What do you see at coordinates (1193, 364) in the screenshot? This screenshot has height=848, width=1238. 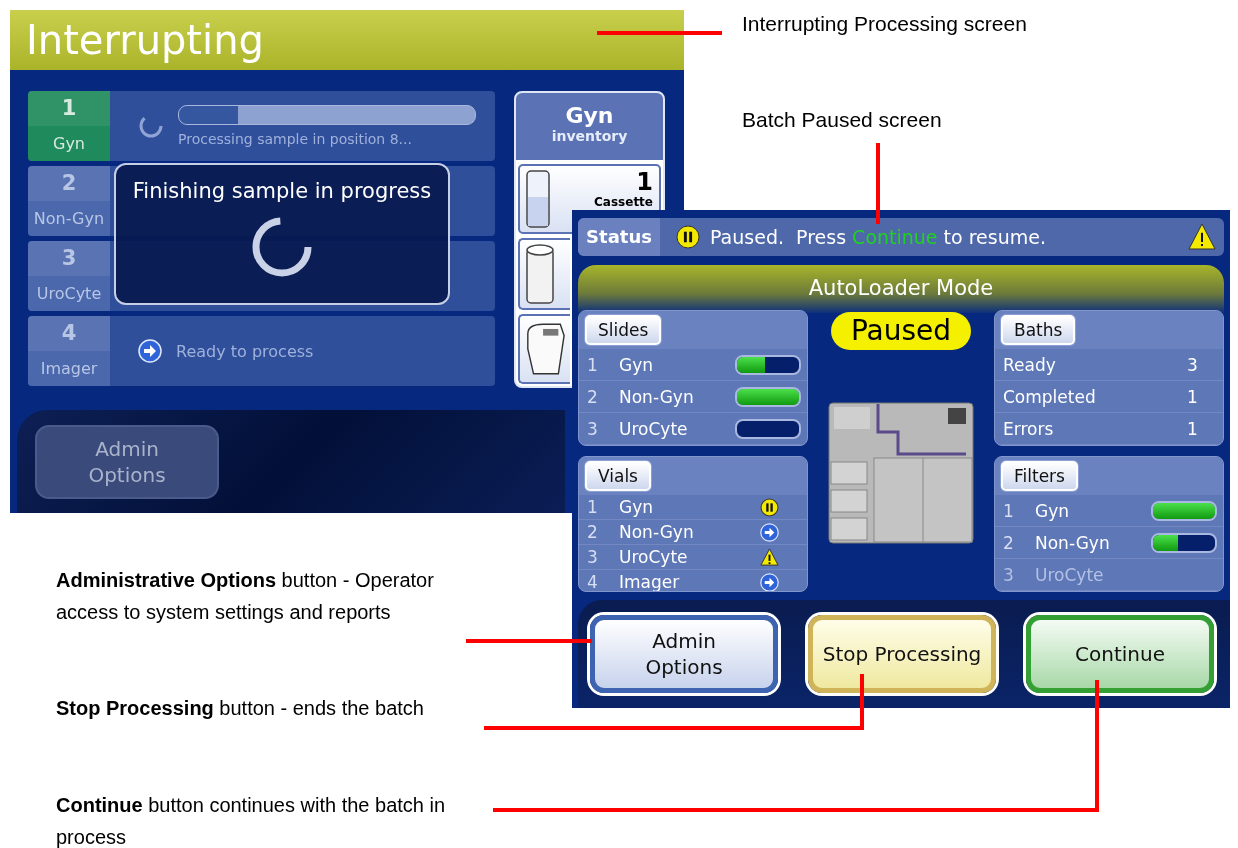 I see `row-value: 3` at bounding box center [1193, 364].